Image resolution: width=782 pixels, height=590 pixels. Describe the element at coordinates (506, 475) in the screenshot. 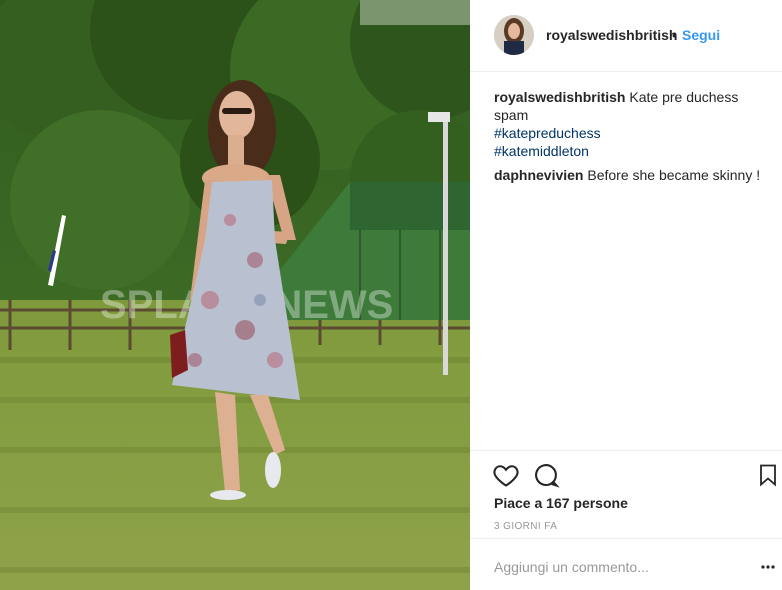

I see `heart-icon` at that location.